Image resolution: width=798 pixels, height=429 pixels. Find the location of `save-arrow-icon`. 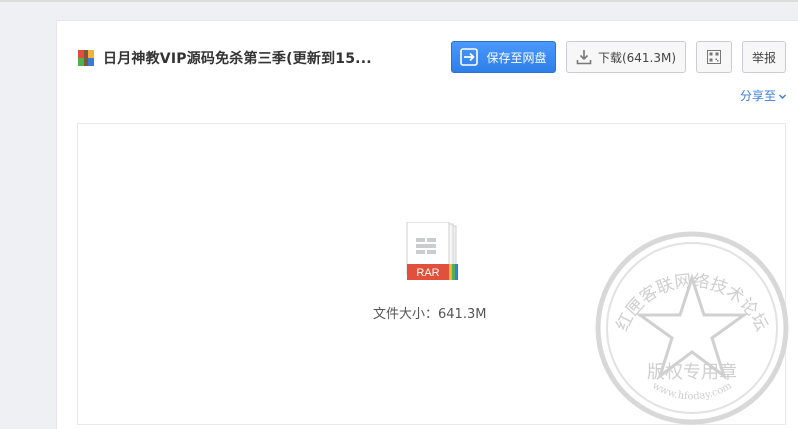

save-arrow-icon is located at coordinates (469, 57).